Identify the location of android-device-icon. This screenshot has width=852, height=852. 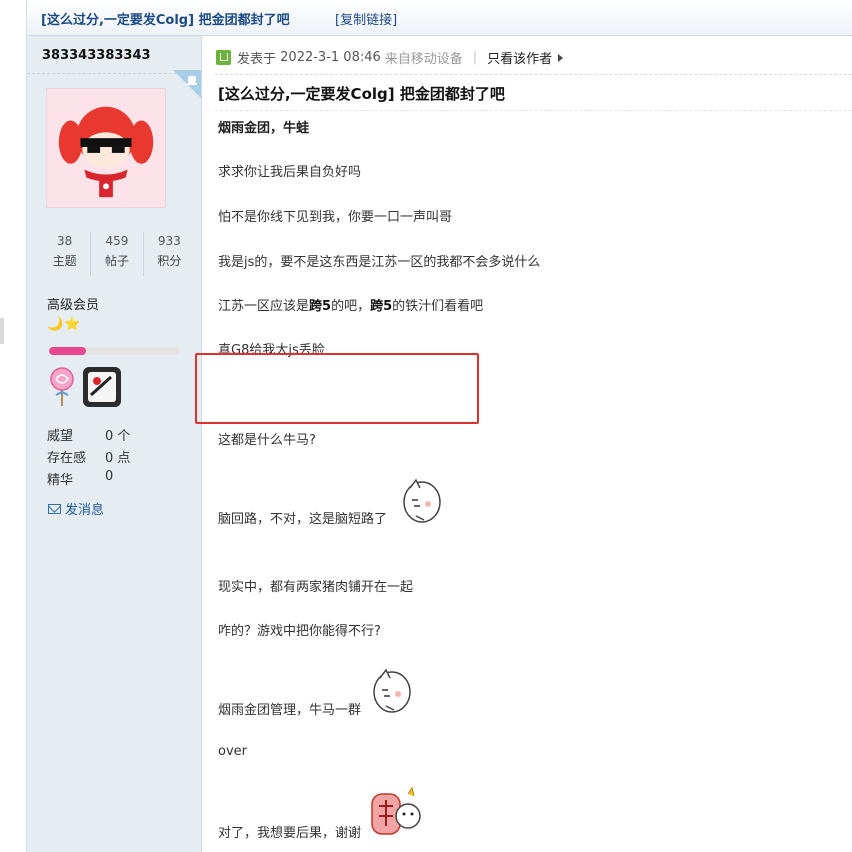
(187, 84).